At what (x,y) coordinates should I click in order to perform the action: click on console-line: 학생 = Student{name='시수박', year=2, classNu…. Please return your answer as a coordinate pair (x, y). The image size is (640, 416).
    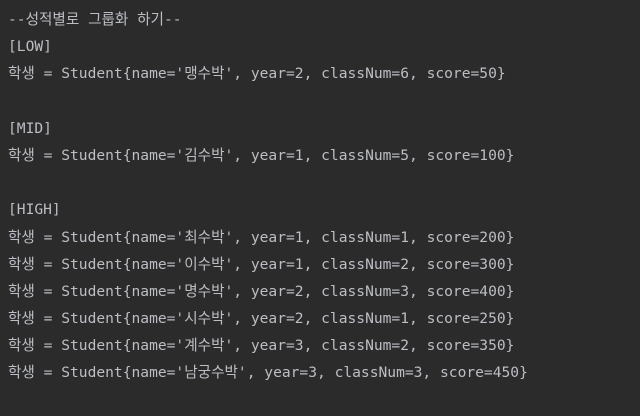
    Looking at the image, I should click on (261, 319).